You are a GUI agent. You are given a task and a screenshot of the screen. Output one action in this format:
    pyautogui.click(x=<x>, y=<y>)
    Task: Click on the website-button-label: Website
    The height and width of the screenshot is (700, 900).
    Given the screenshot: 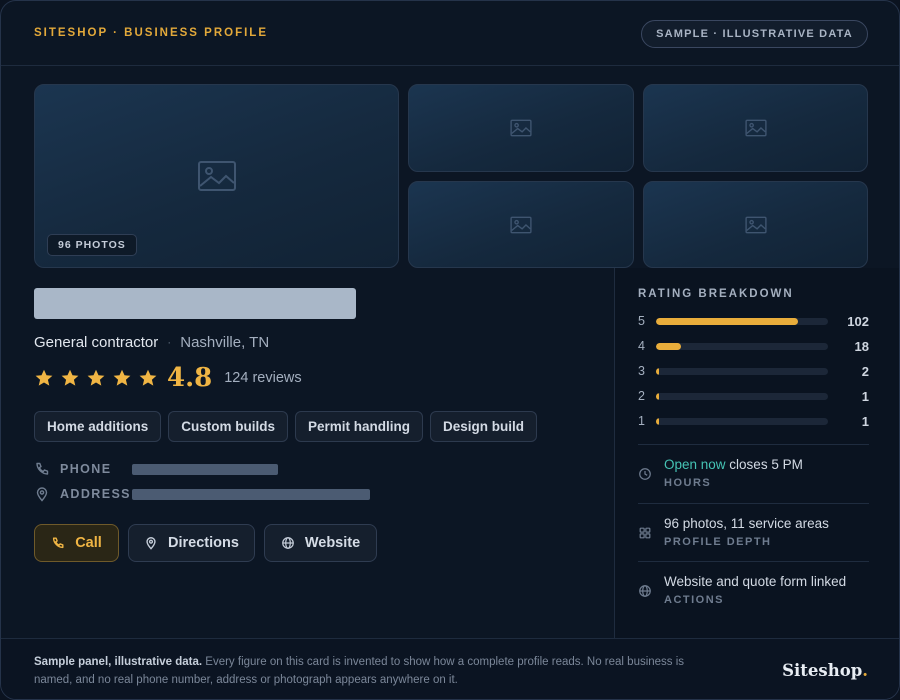 What is the action you would take?
    pyautogui.click(x=332, y=543)
    